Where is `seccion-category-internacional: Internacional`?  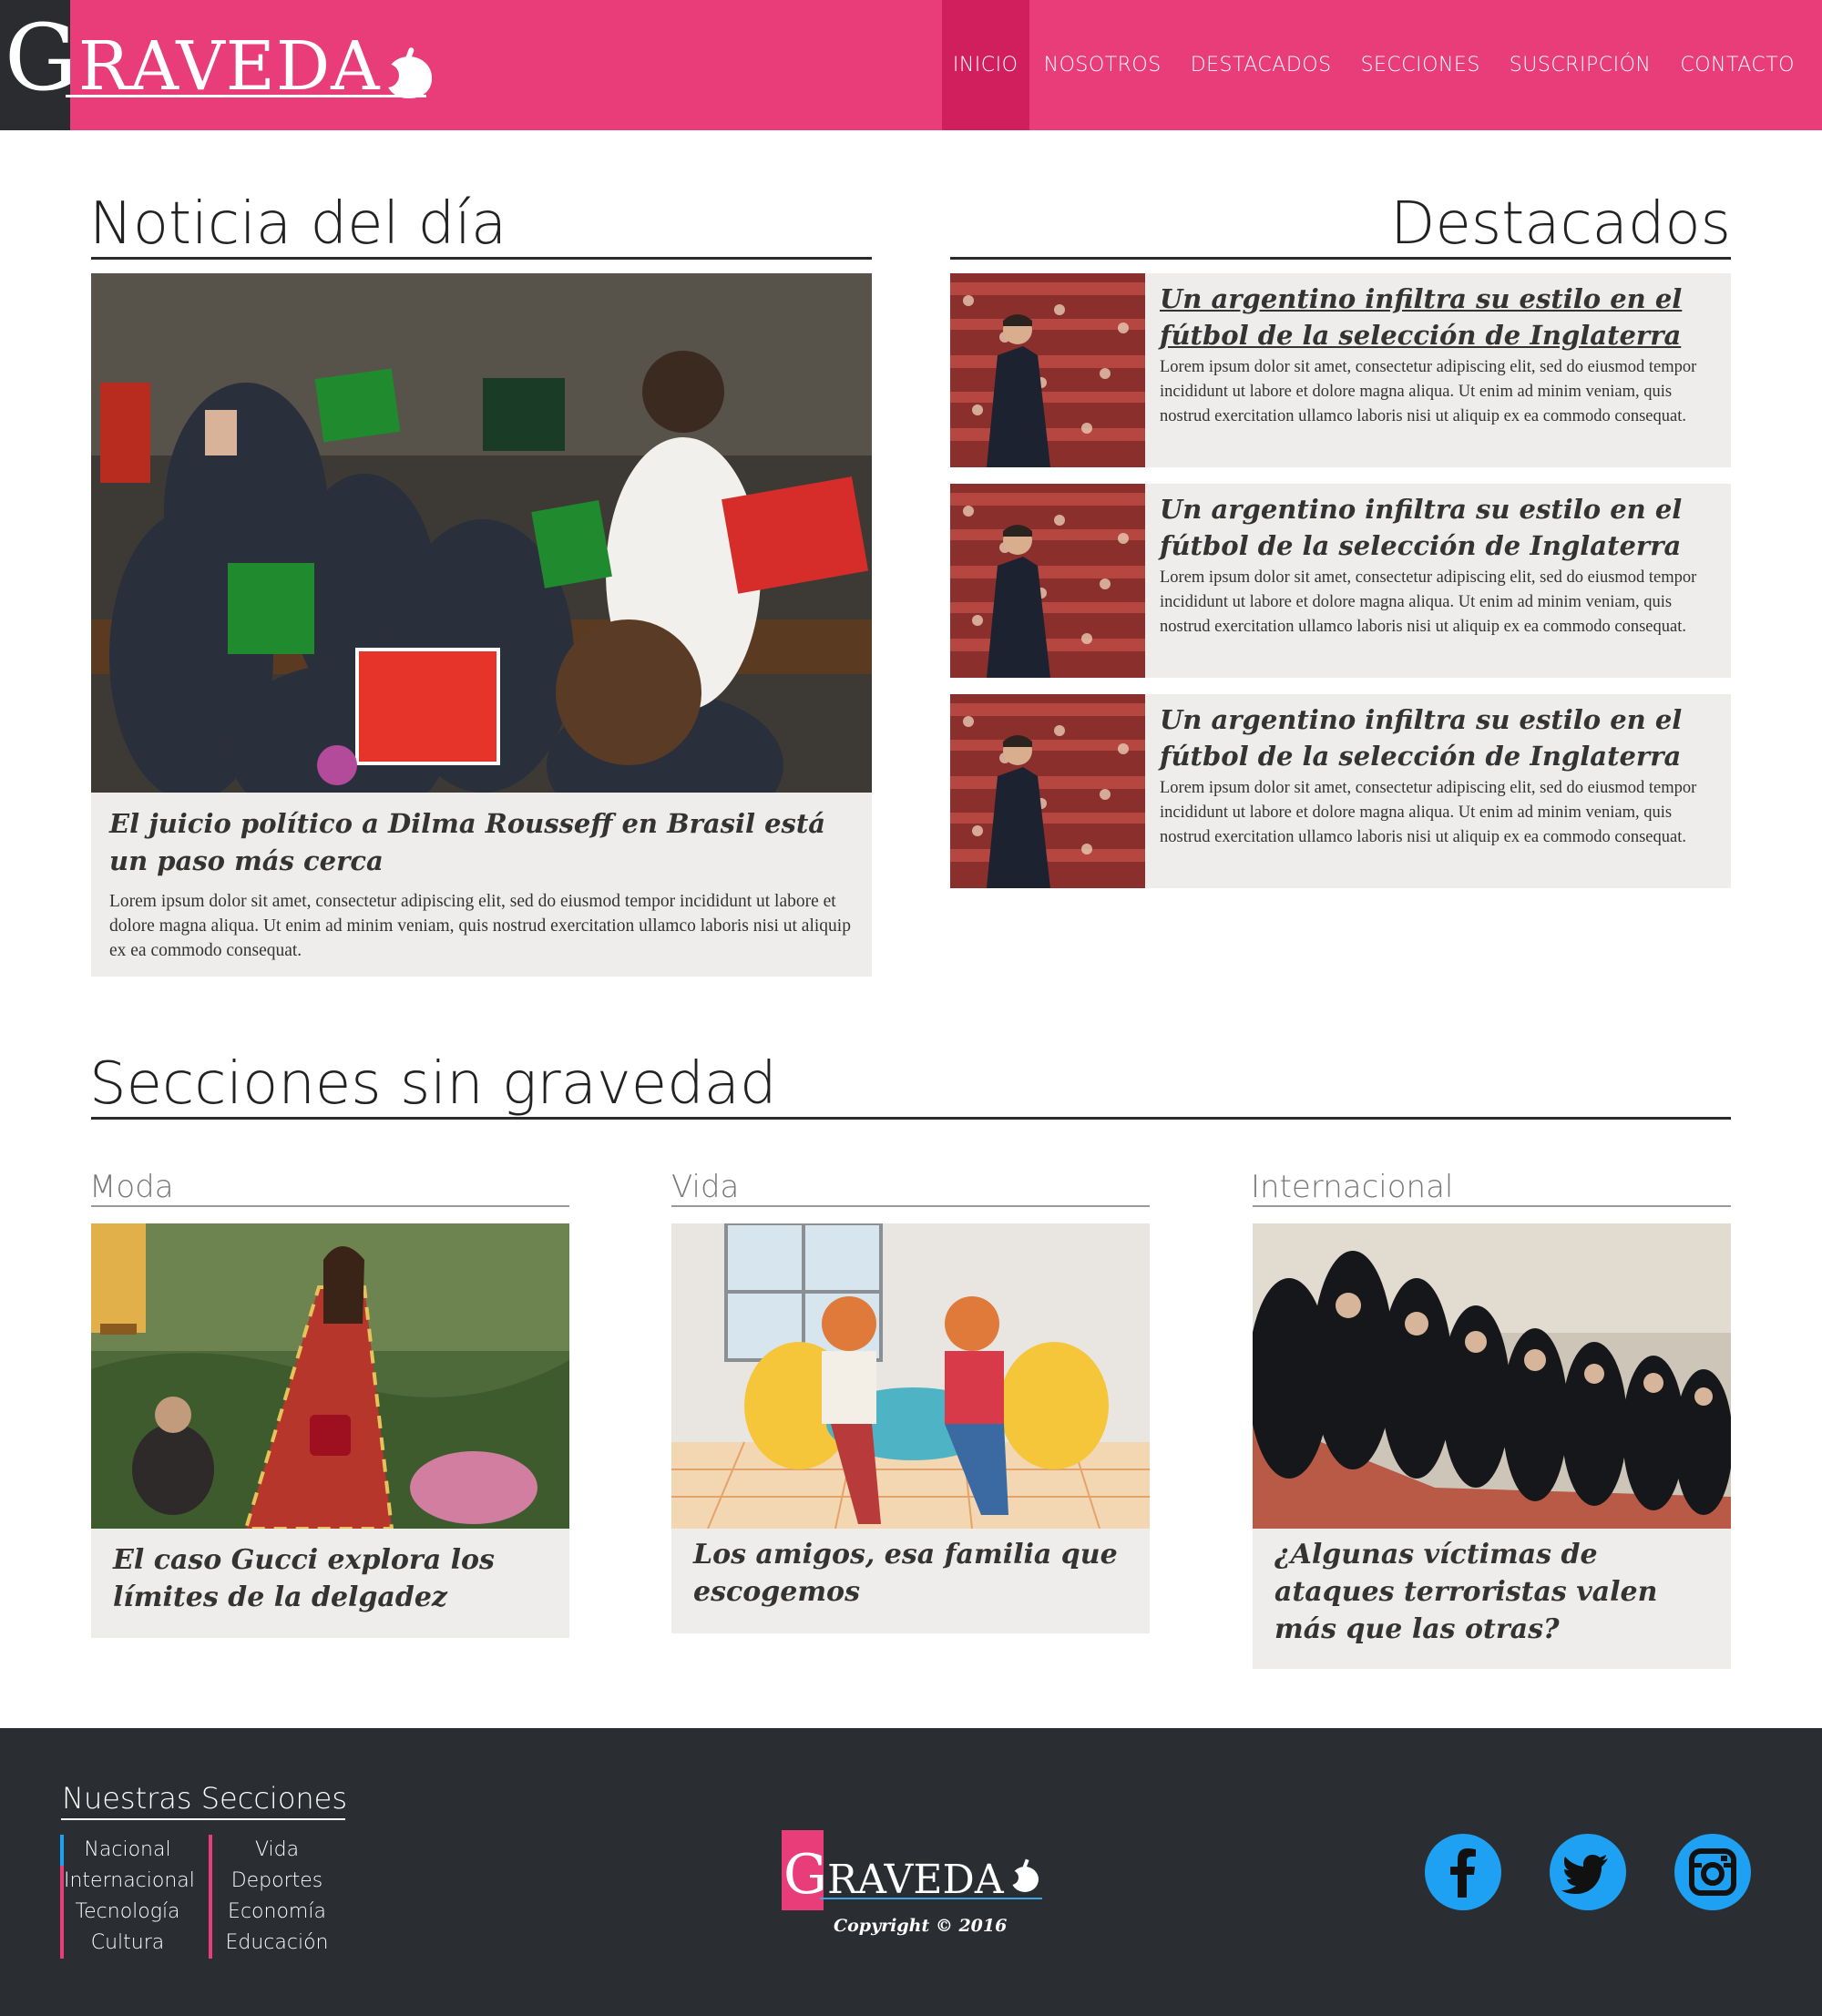 seccion-category-internacional: Internacional is located at coordinates (1352, 1187).